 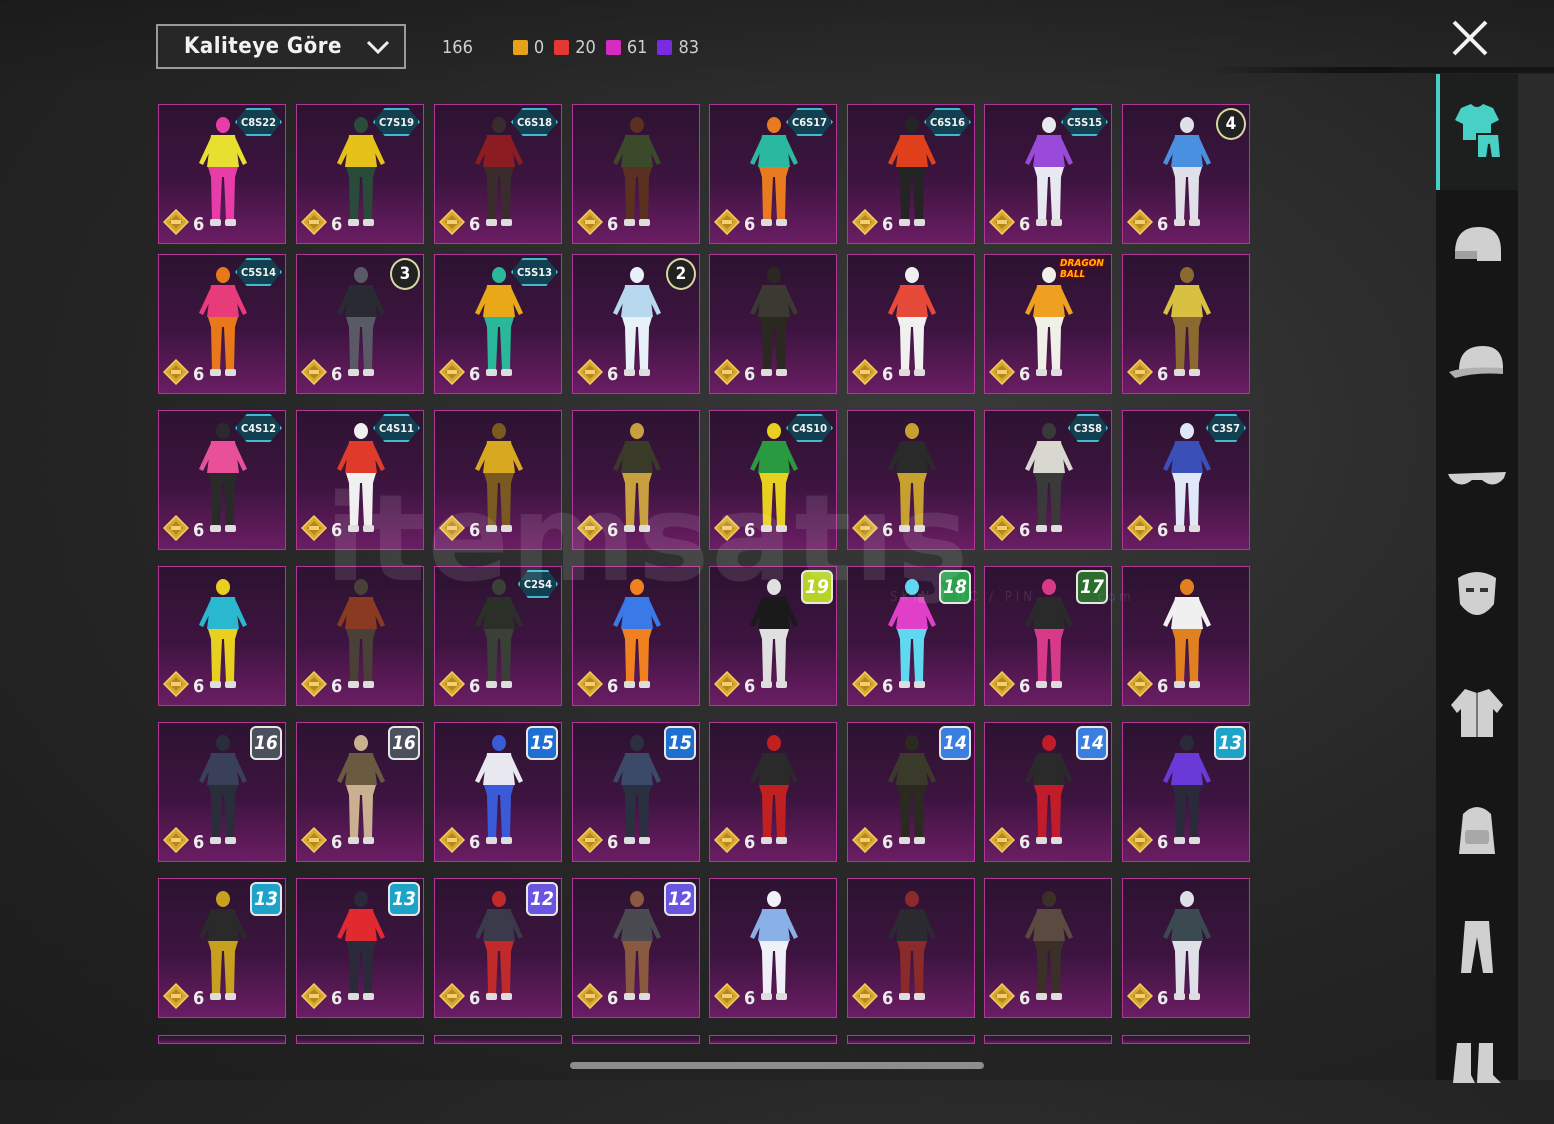 What do you see at coordinates (1048, 324) in the screenshot?
I see `outfit-tile: DRAGON BALL 6` at bounding box center [1048, 324].